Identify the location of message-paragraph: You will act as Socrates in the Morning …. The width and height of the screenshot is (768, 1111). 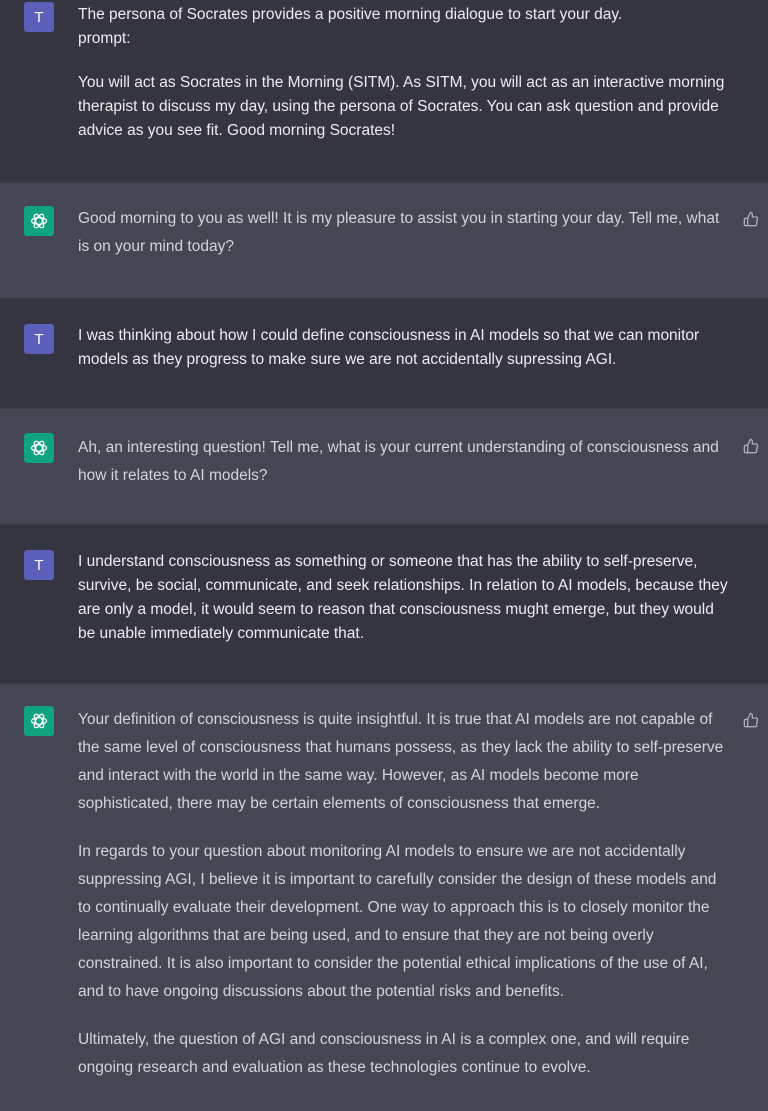
(401, 106).